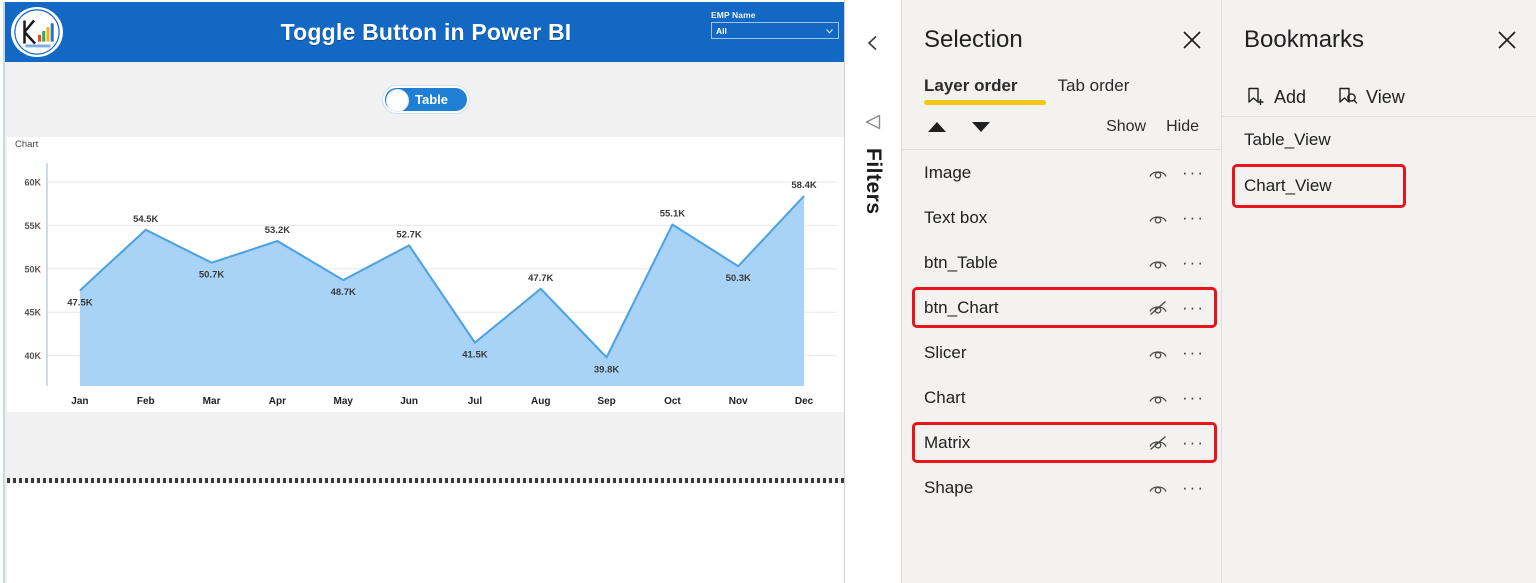  I want to click on data-label: 47.7K, so click(540, 278).